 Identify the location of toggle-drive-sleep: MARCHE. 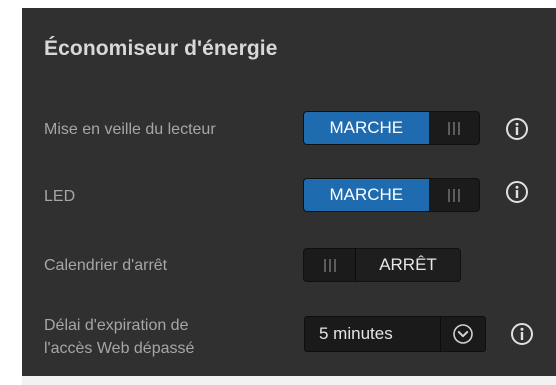
(391, 128).